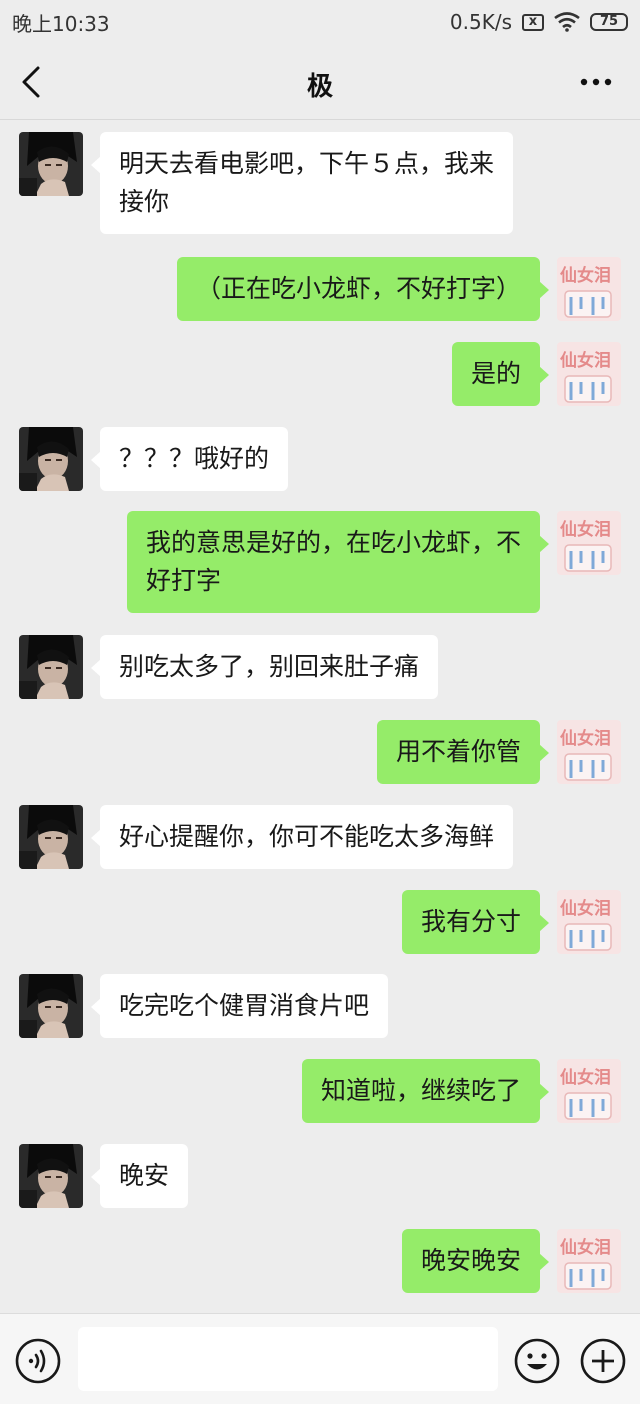 This screenshot has height=1404, width=640. Describe the element at coordinates (139, 1176) in the screenshot. I see `message-bubble: 晚安` at that location.